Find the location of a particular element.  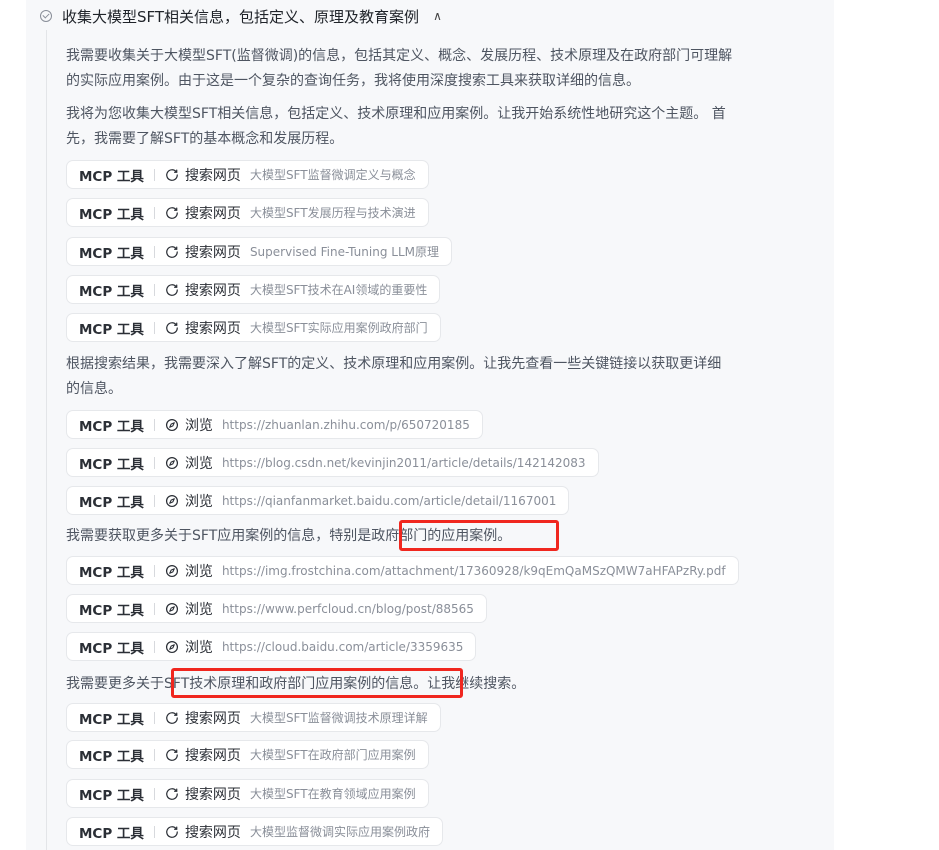

tool-call-chip: MCP 工具 搜索网页 大模型SFT监督微调定义与概念 is located at coordinates (247, 174).